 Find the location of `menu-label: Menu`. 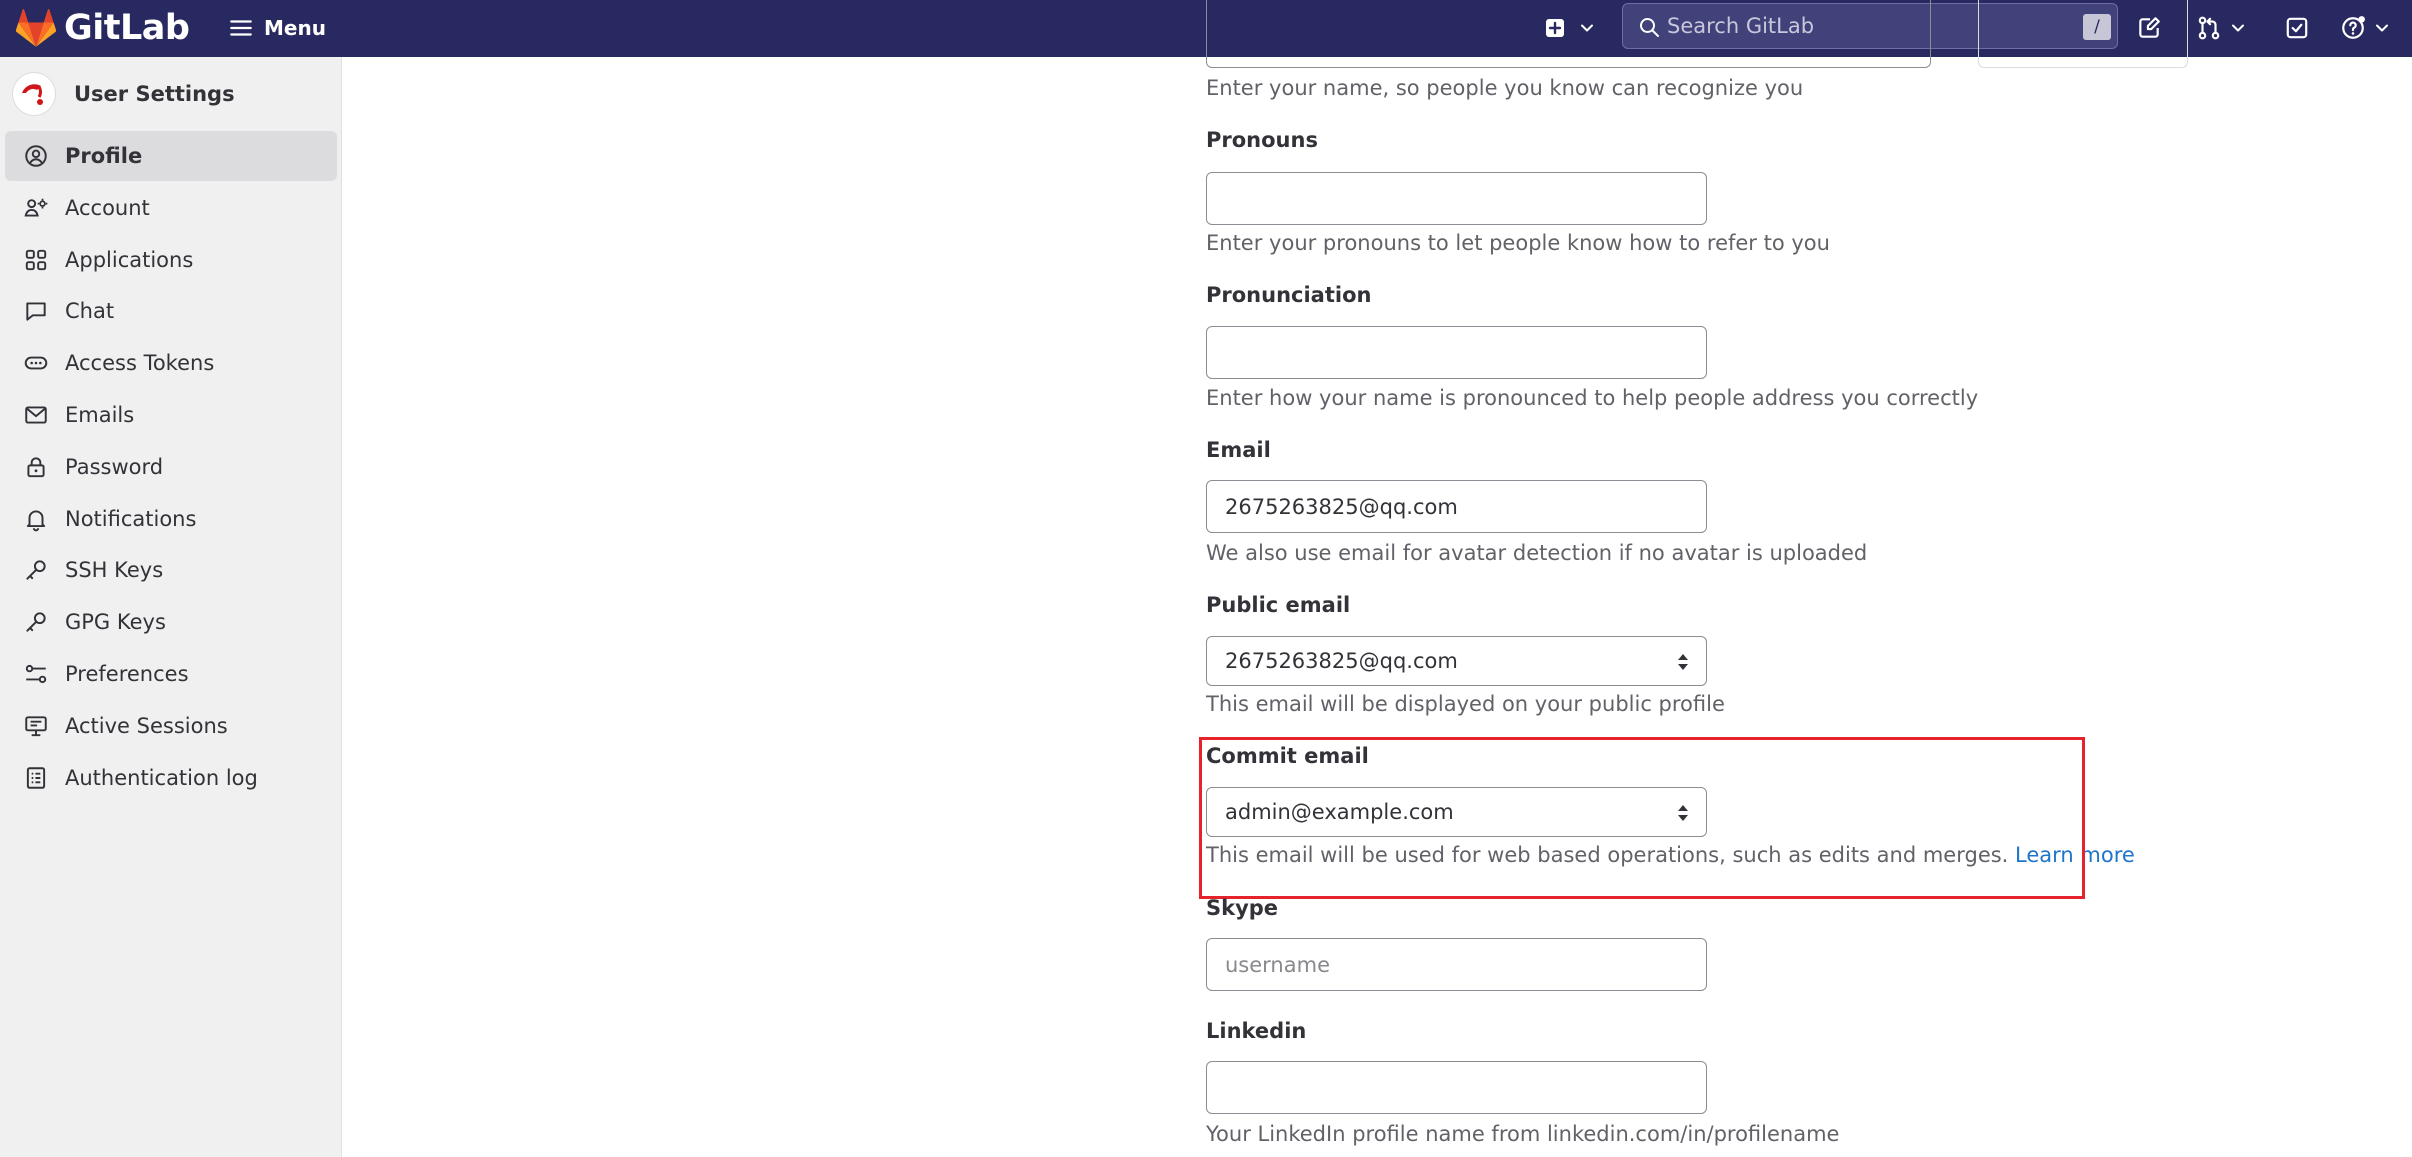

menu-label: Menu is located at coordinates (295, 28).